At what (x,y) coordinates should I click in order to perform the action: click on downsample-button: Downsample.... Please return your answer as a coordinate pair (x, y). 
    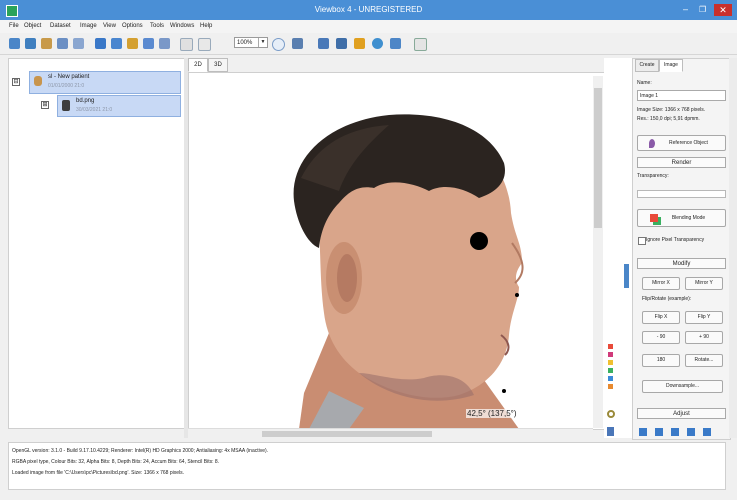
    Looking at the image, I should click on (682, 386).